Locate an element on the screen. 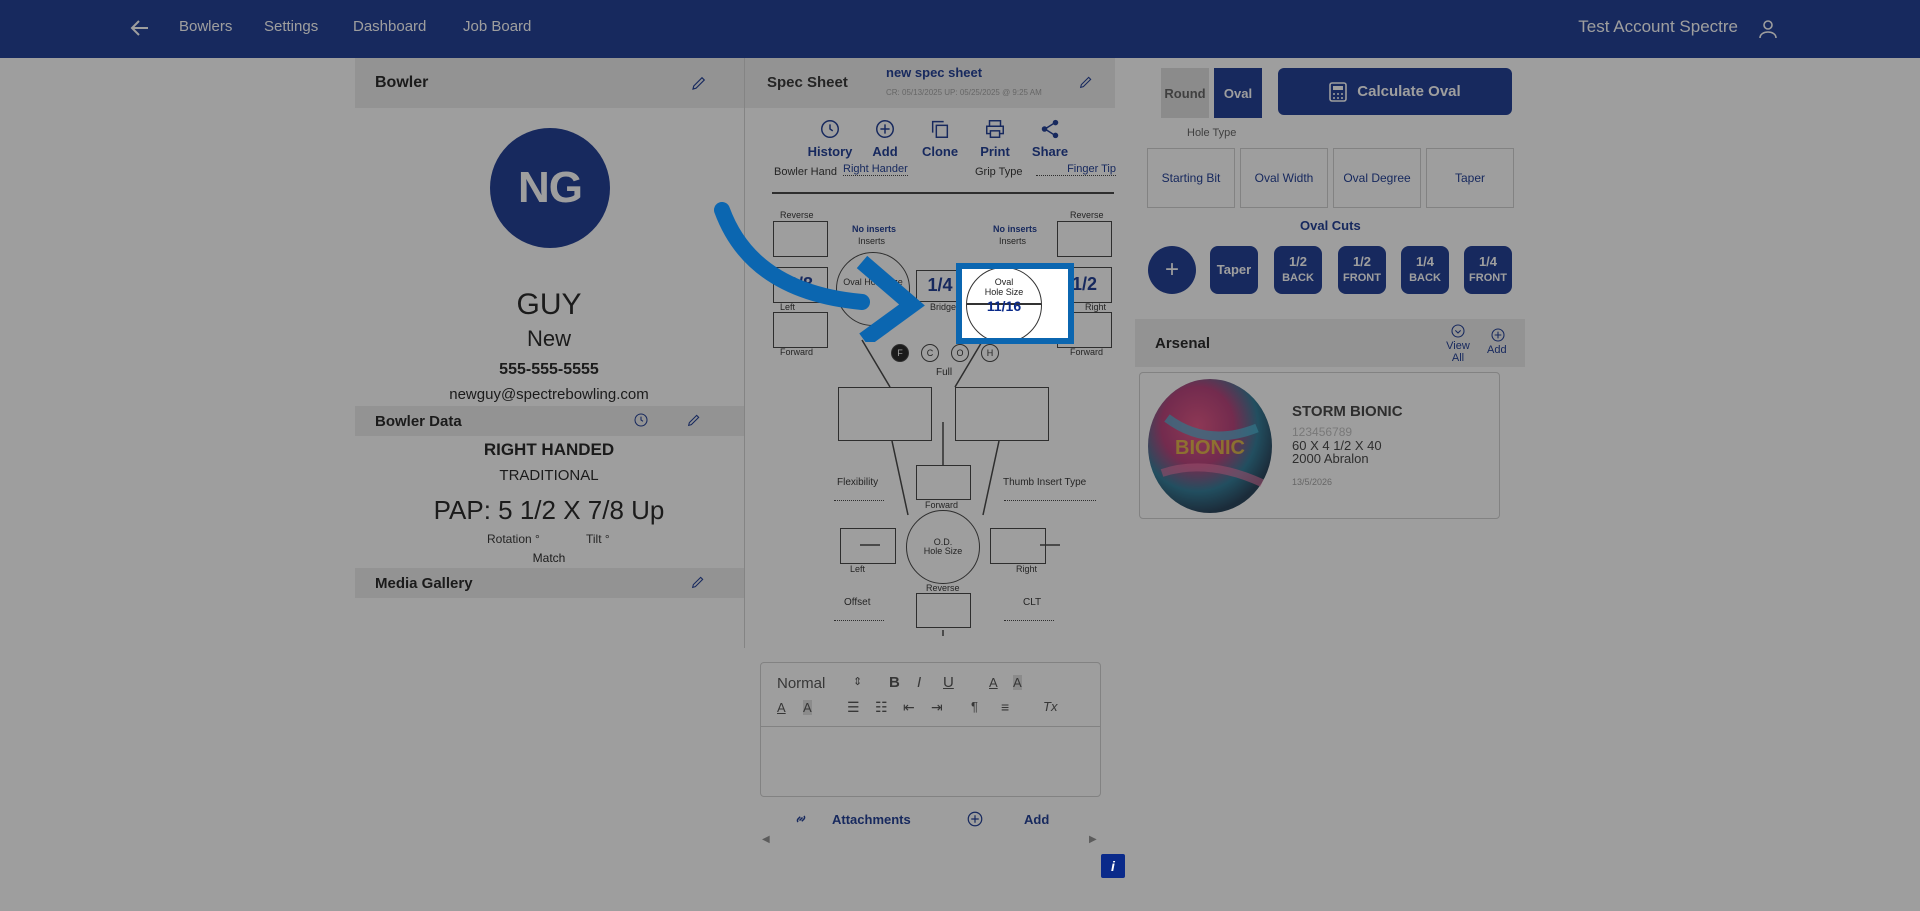 The image size is (1920, 911). share-button: Share is located at coordinates (1050, 138).